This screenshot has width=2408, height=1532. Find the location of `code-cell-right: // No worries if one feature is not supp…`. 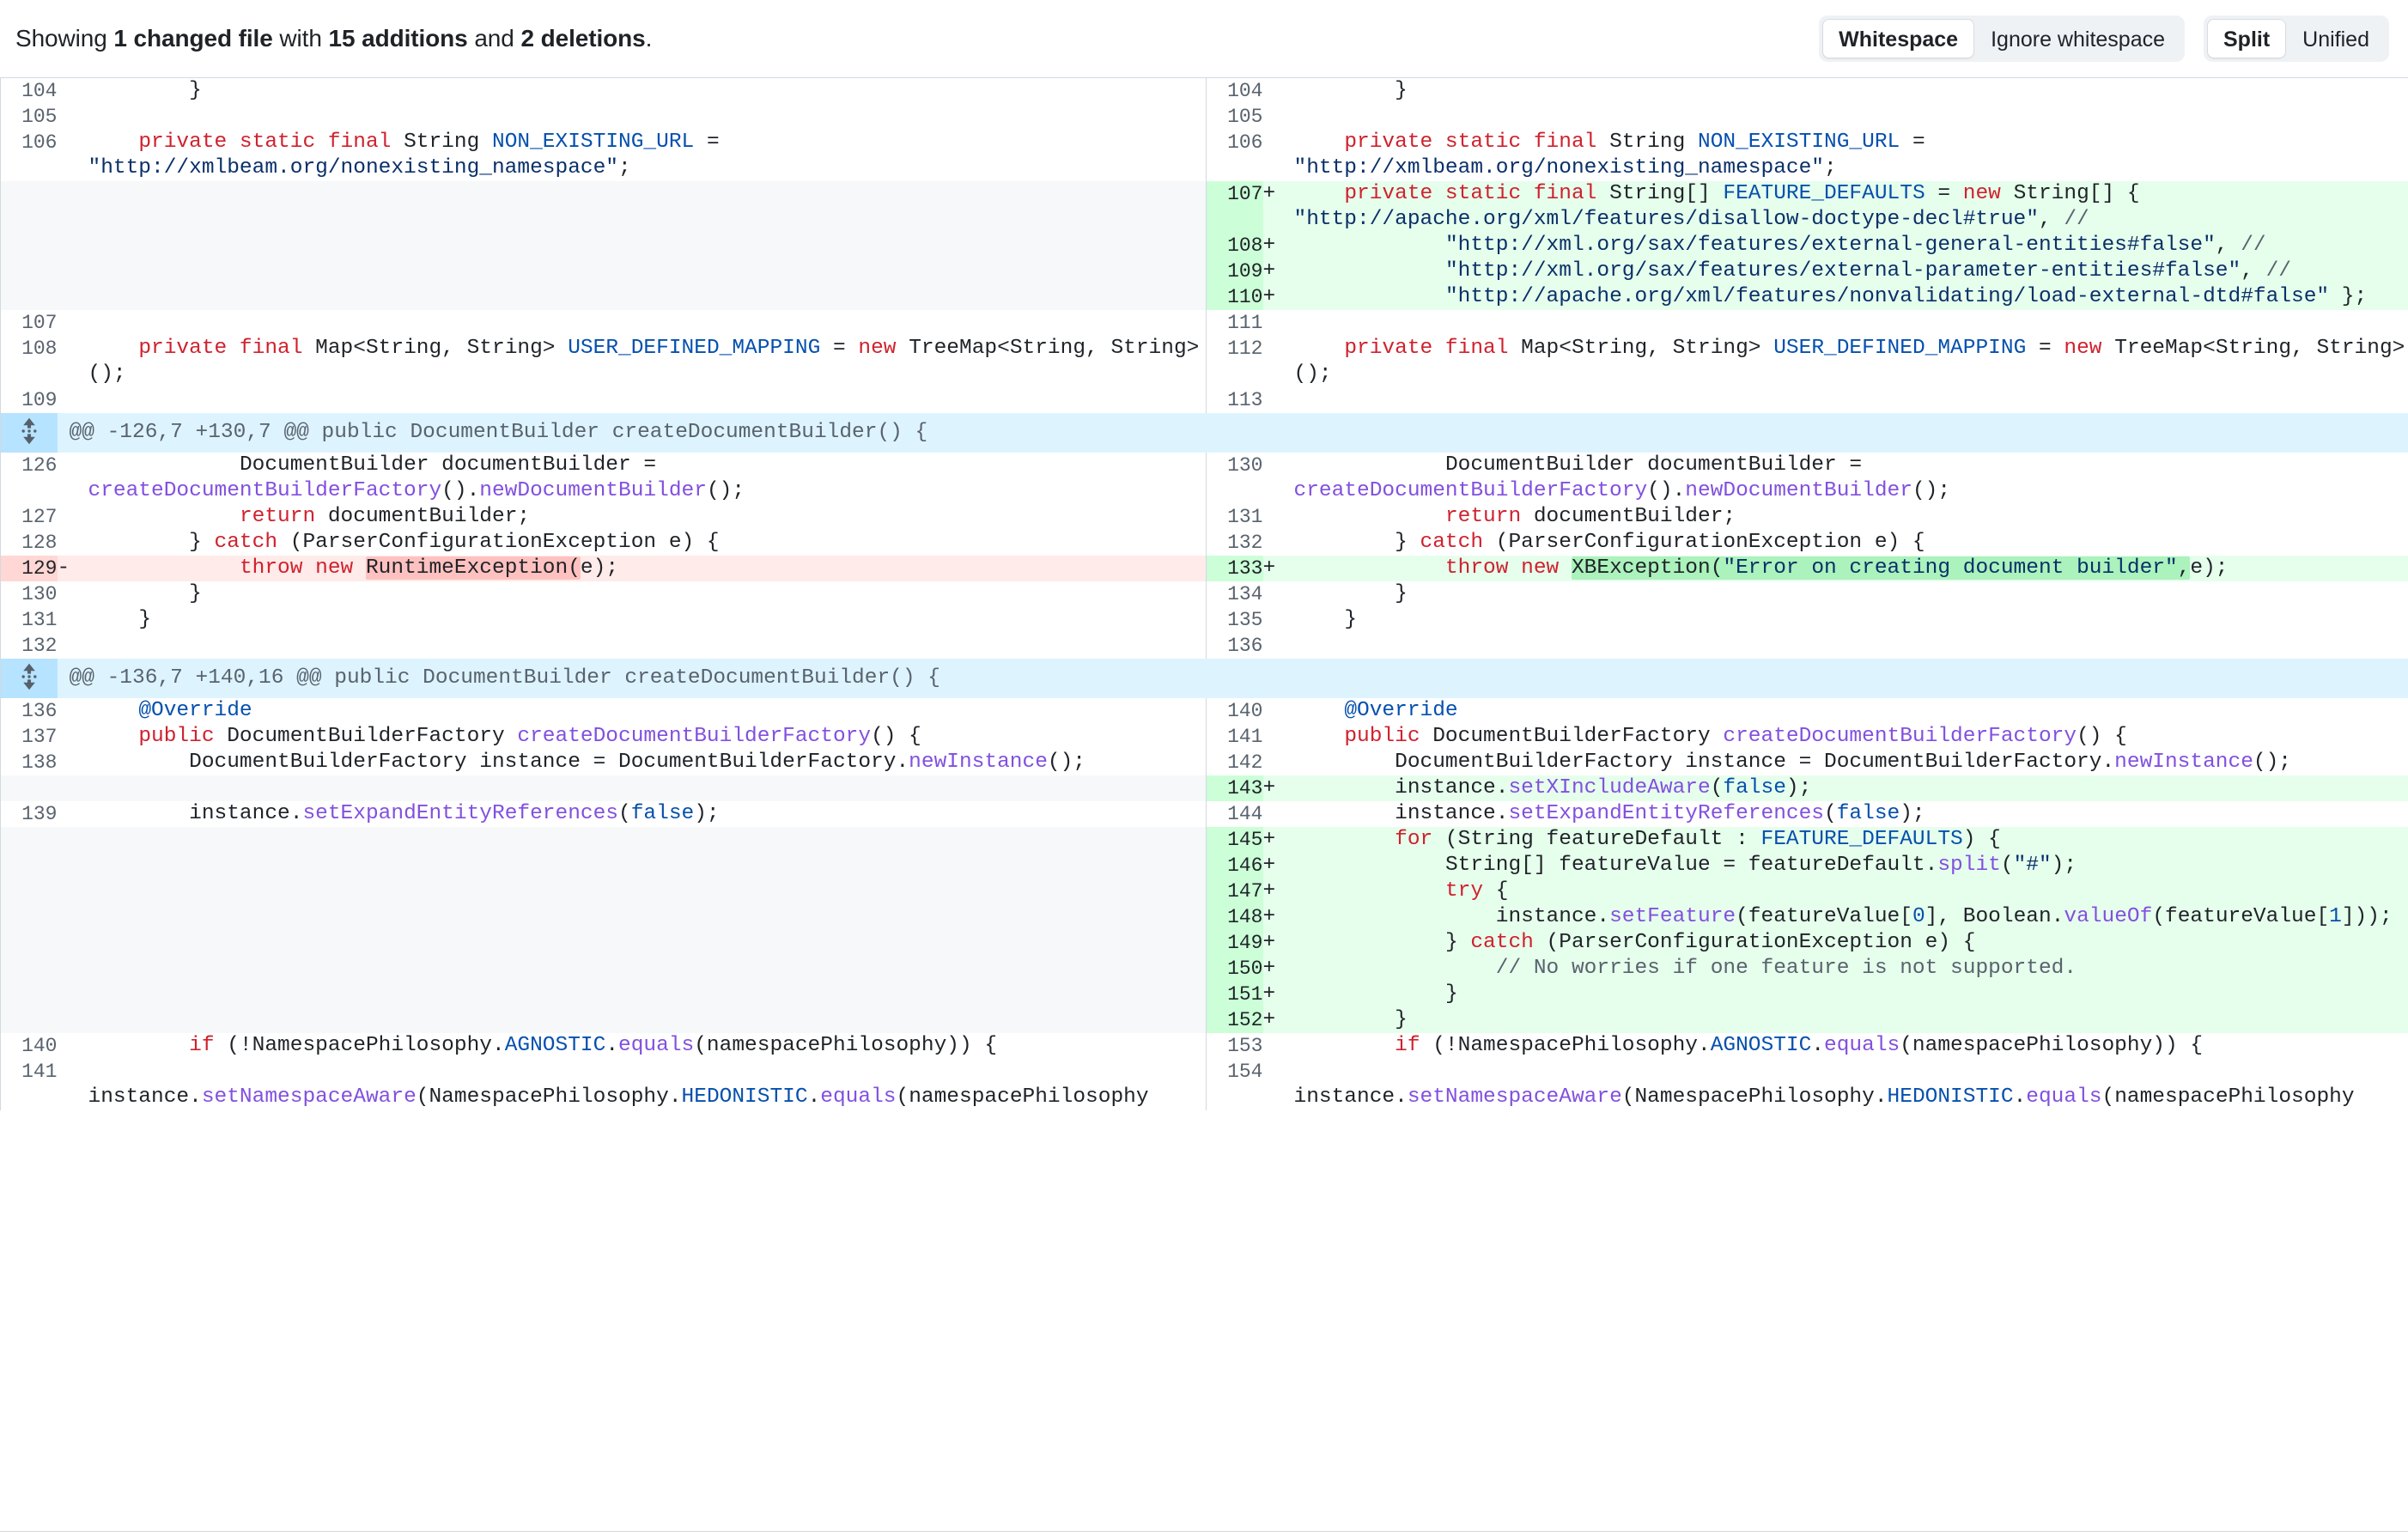

code-cell-right: // No worries if one feature is not supp… is located at coordinates (1850, 969).